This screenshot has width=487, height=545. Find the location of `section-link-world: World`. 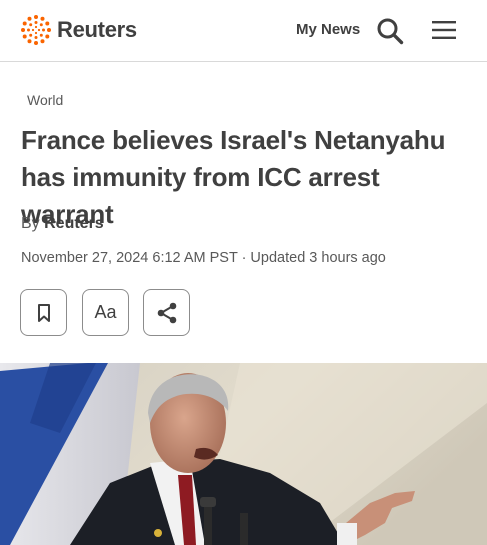

section-link-world: World is located at coordinates (45, 100).